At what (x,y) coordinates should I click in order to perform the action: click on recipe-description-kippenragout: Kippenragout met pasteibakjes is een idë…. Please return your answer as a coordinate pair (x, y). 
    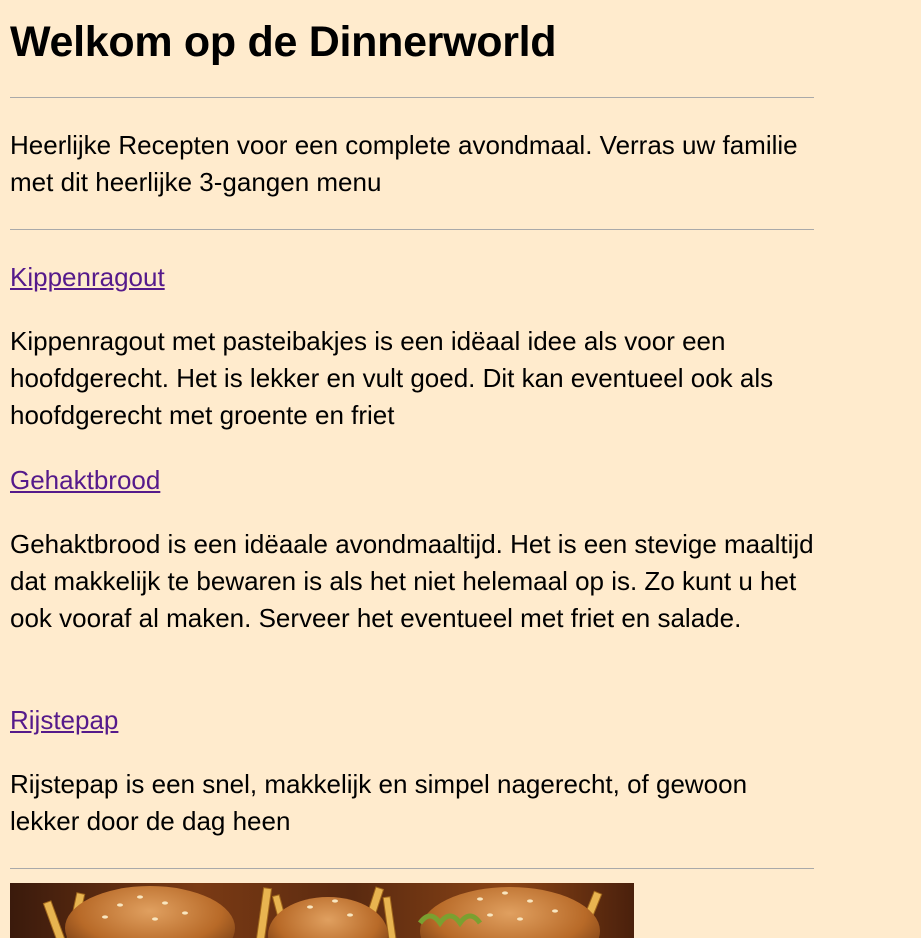
    Looking at the image, I should click on (392, 378).